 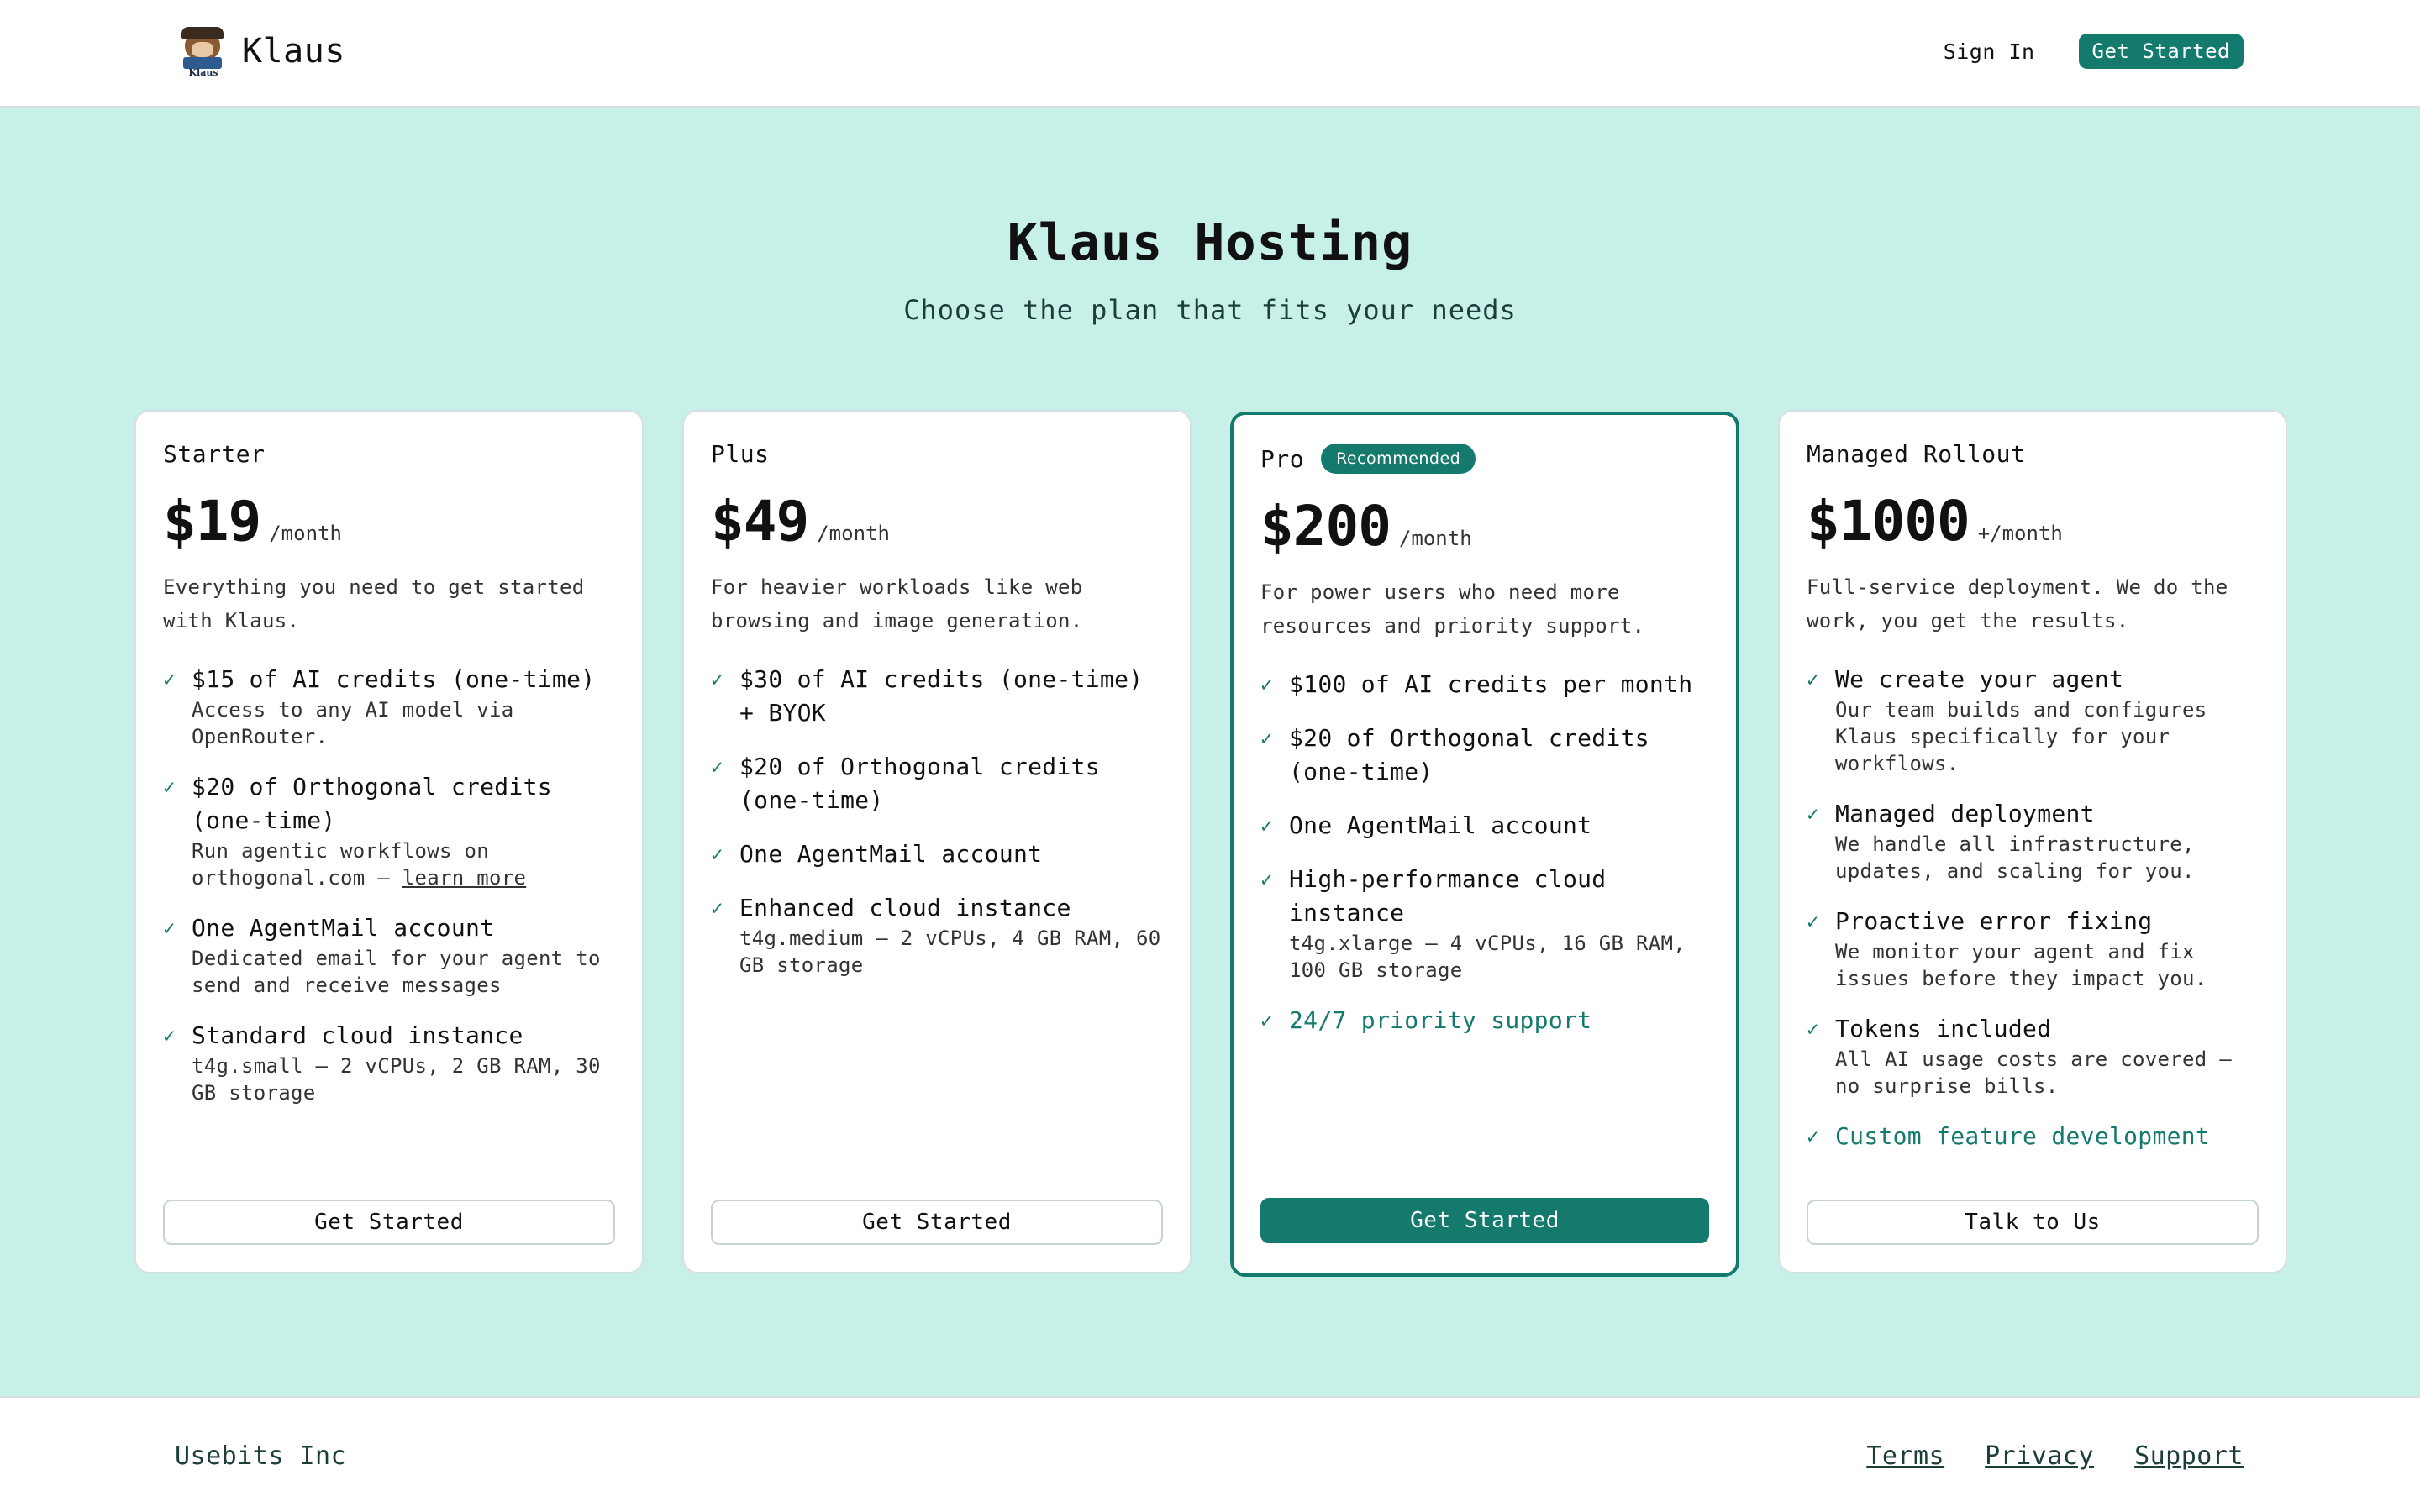 What do you see at coordinates (212, 521) in the screenshot?
I see `plan-price: $19` at bounding box center [212, 521].